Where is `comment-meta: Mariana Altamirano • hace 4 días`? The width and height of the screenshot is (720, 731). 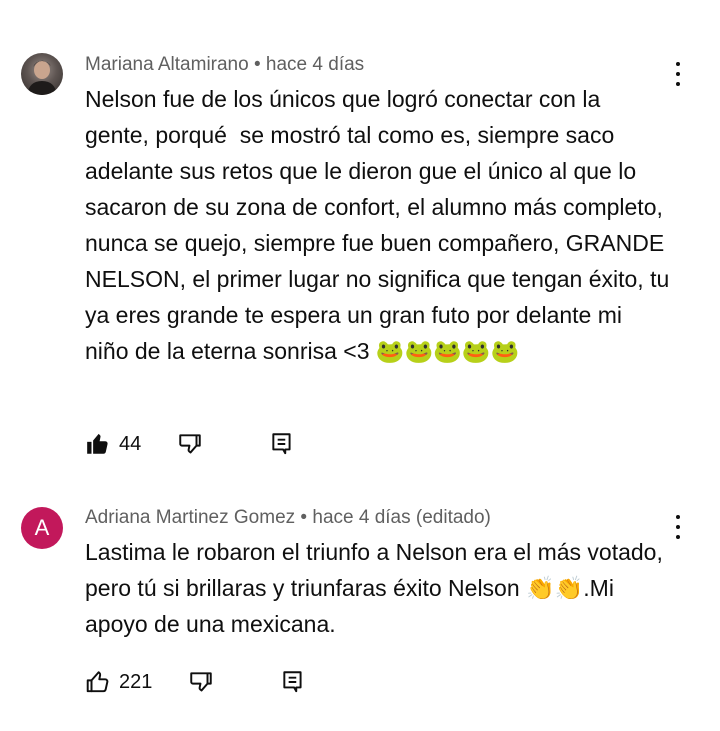
comment-meta: Mariana Altamirano • hace 4 días is located at coordinates (224, 65).